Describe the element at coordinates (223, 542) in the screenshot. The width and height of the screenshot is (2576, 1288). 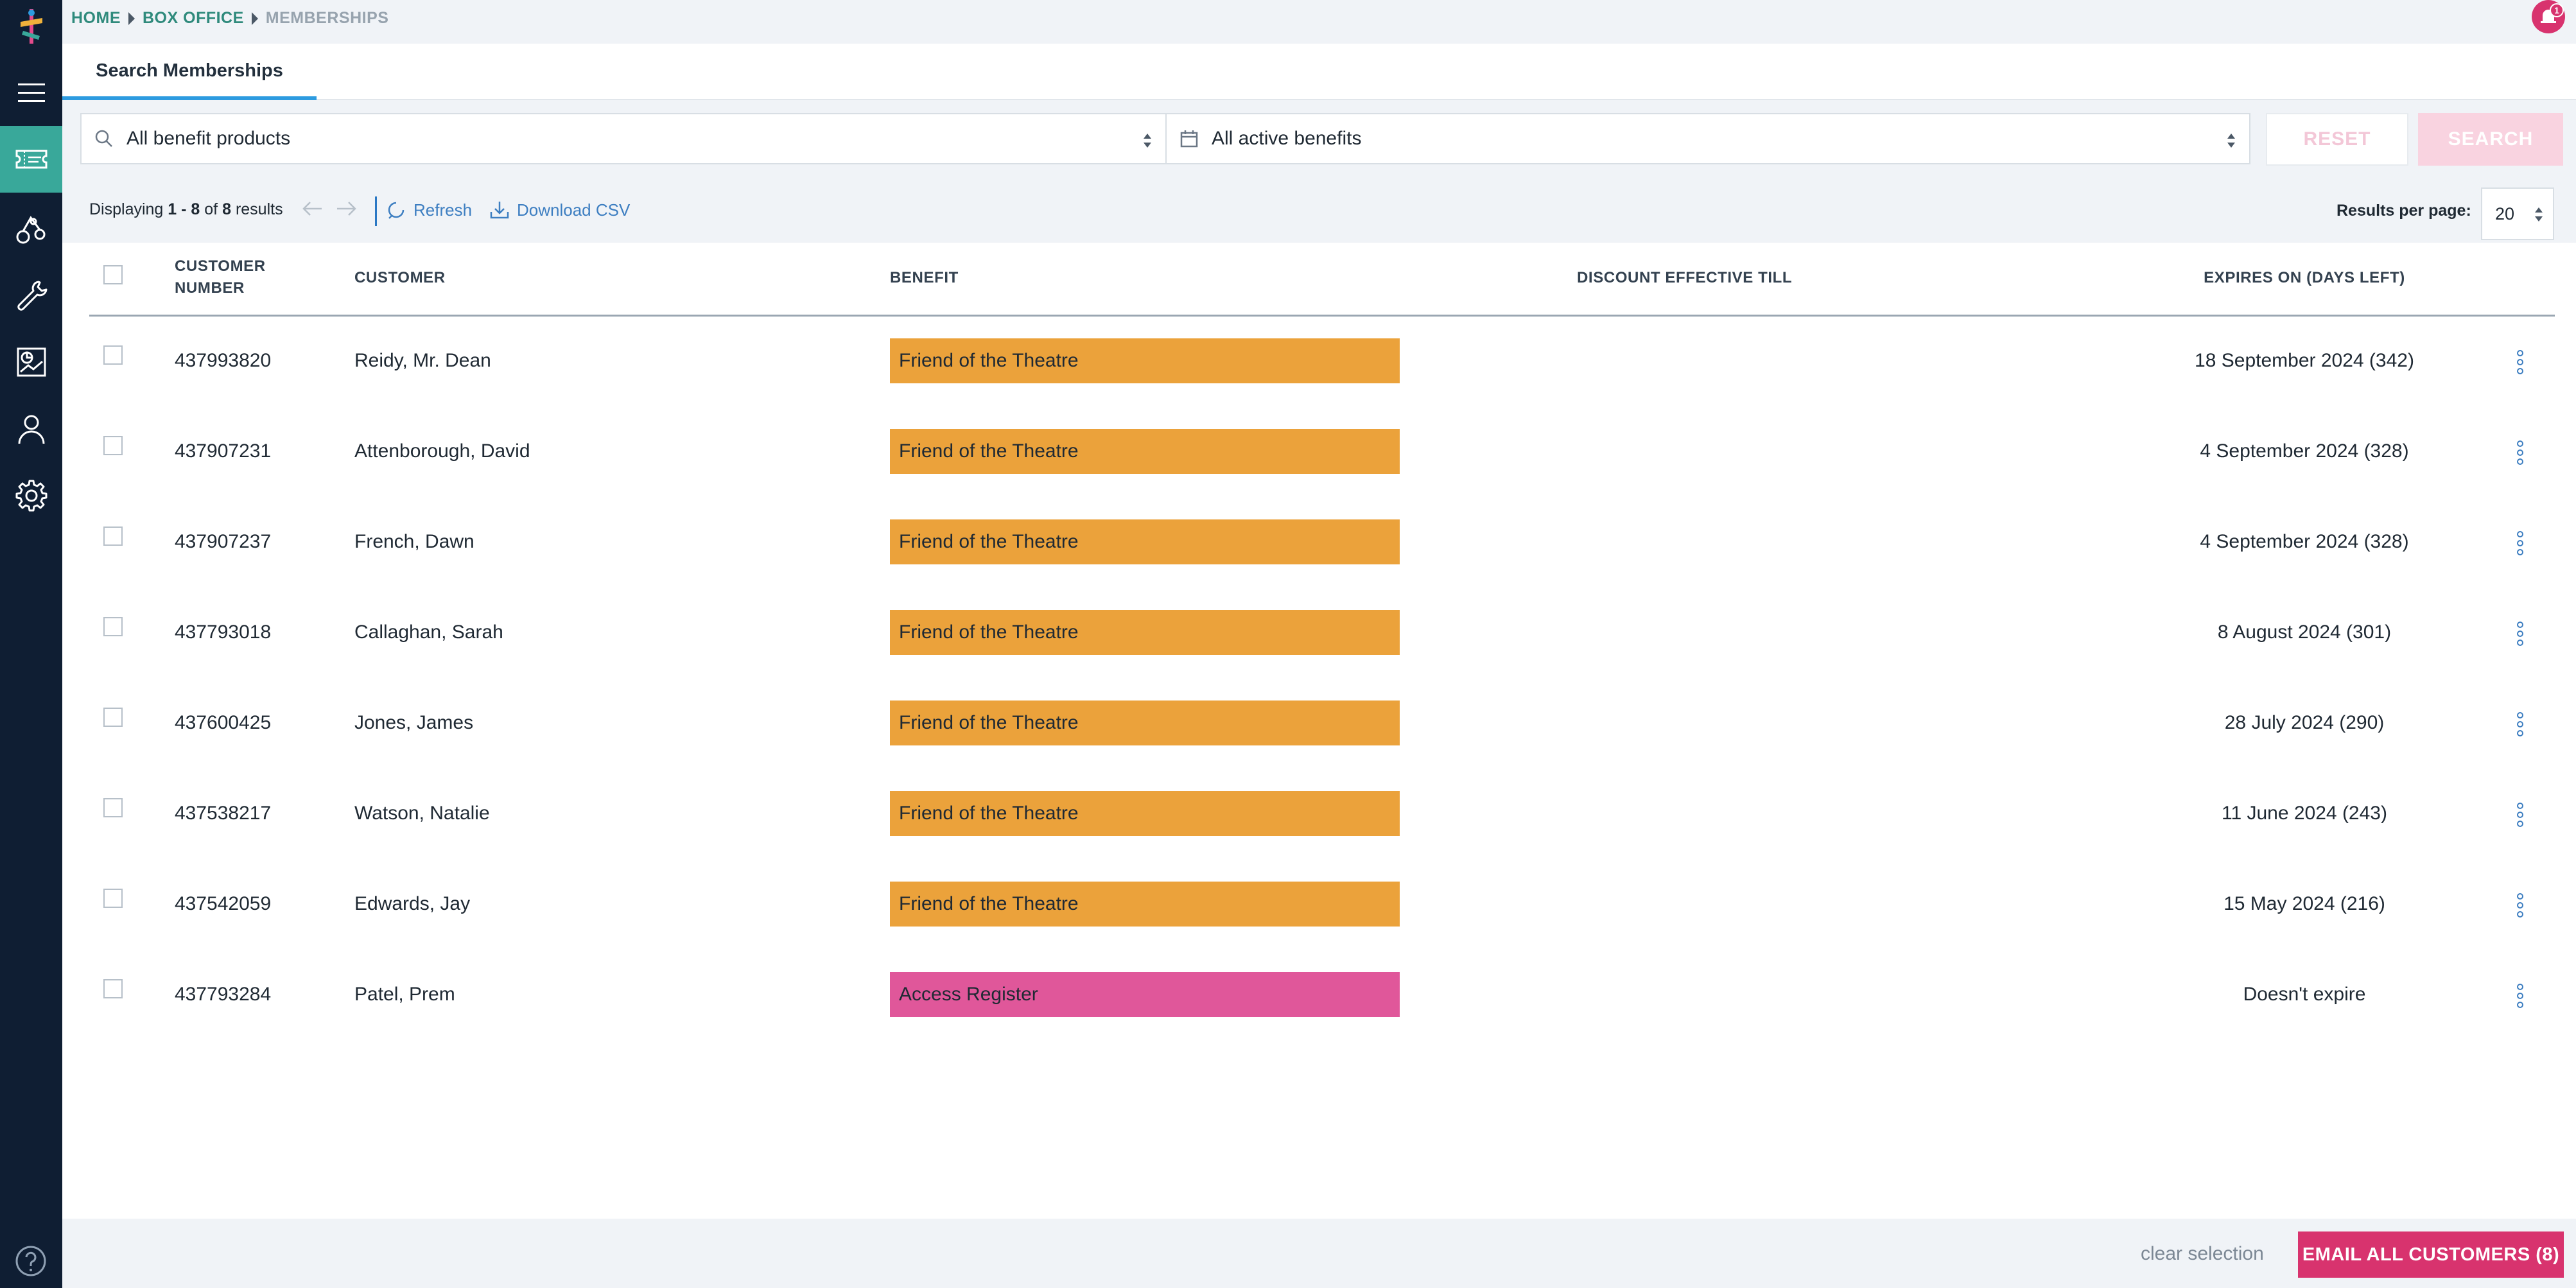
I see `customer-number: 437907237` at that location.